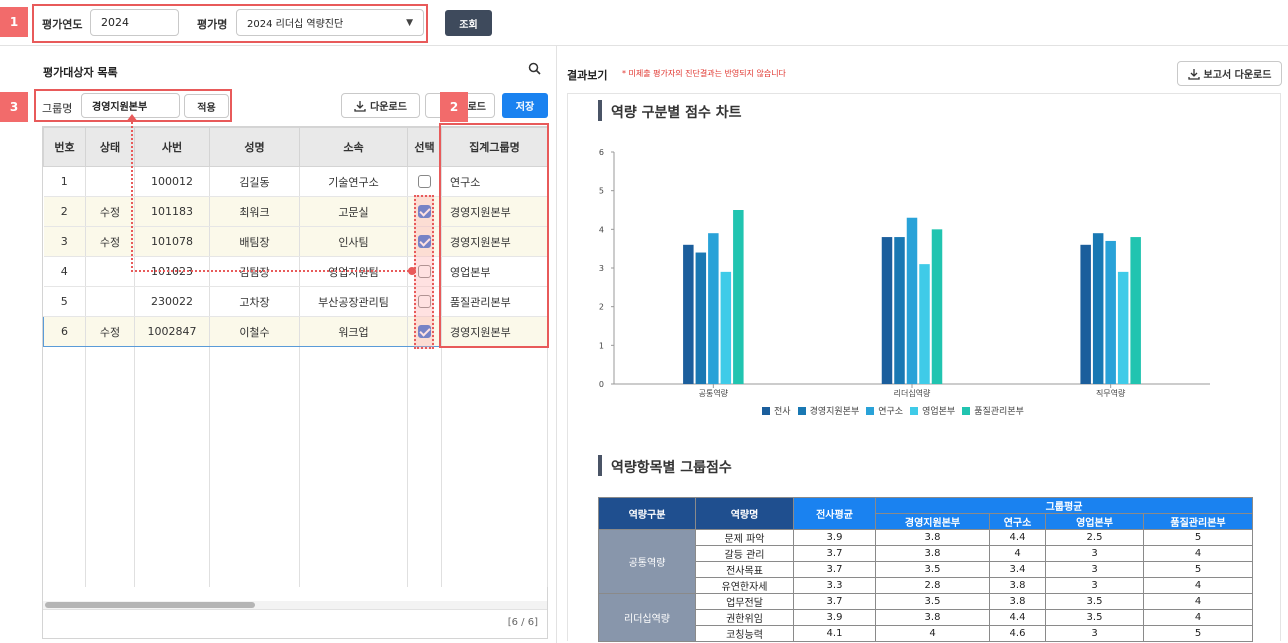 This screenshot has width=1288, height=643. Describe the element at coordinates (254, 147) in the screenshot. I see `col-header-name: 성명` at that location.